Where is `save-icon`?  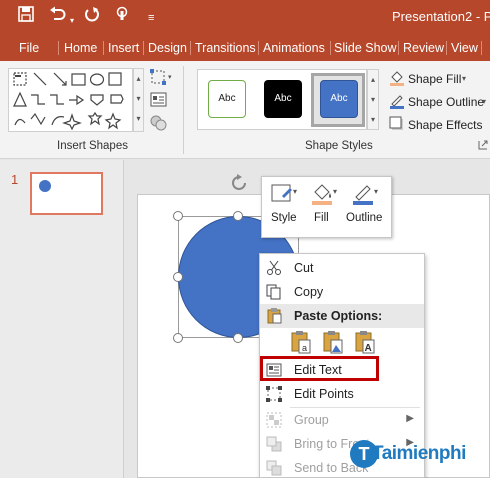
save-icon is located at coordinates (26, 17).